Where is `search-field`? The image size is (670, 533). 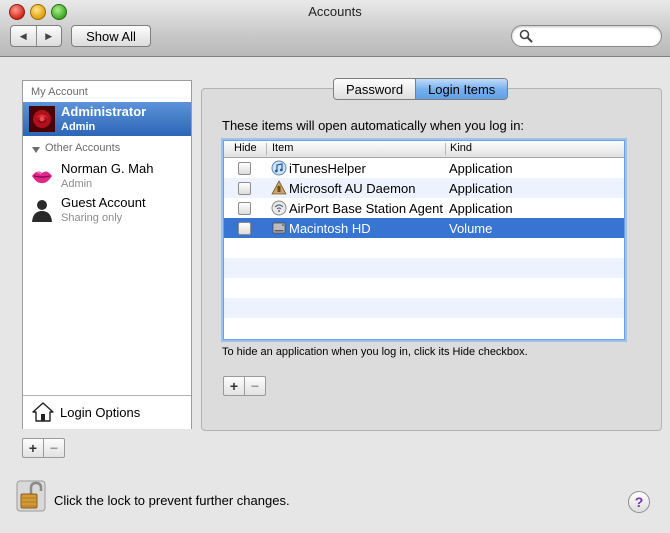
search-field is located at coordinates (586, 36).